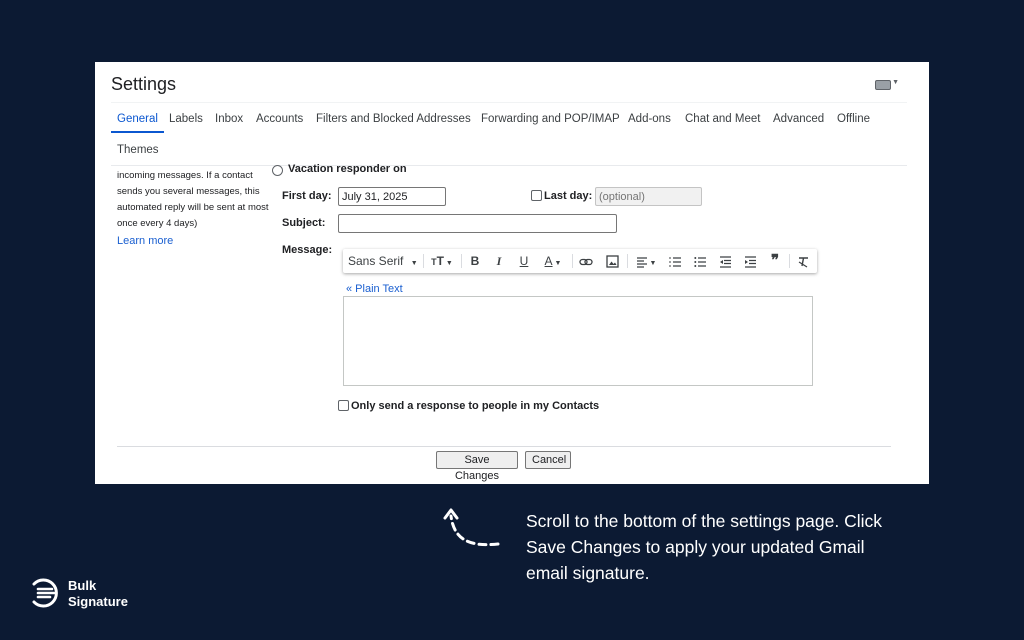 This screenshot has height=640, width=1024. Describe the element at coordinates (98, 601) in the screenshot. I see `brand-line-2: Signature` at that location.